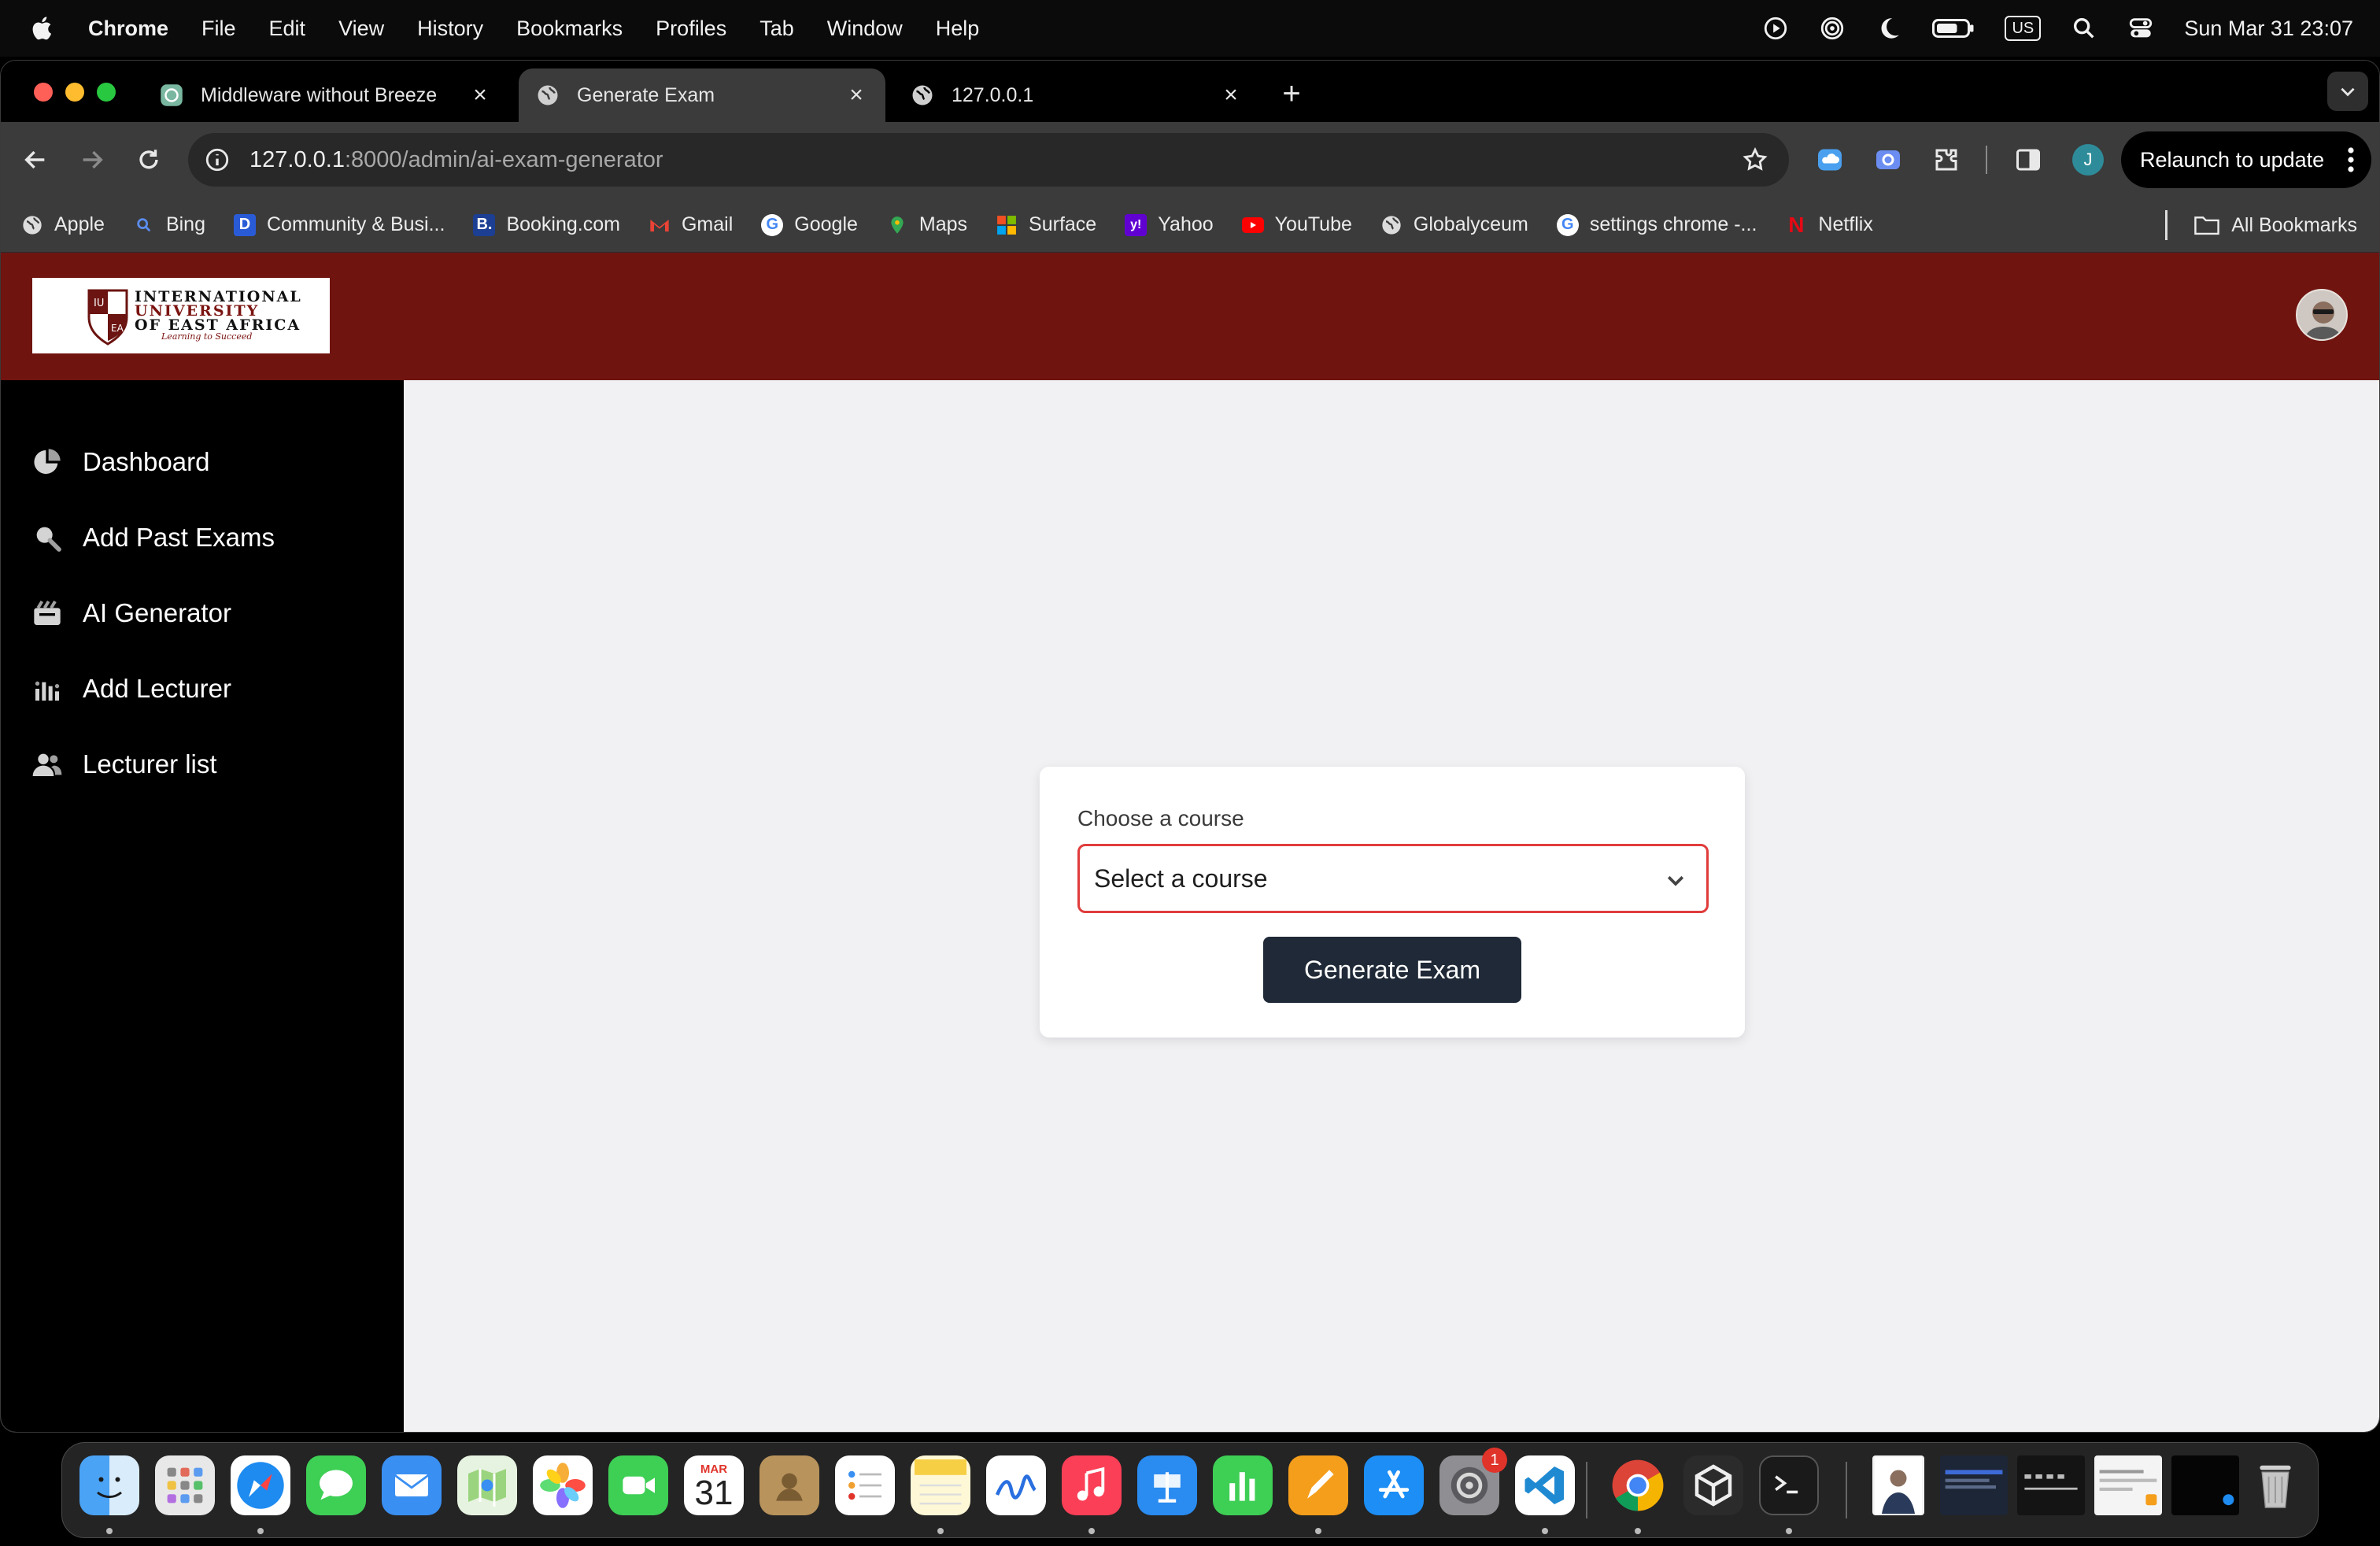 Image resolution: width=2380 pixels, height=1546 pixels. What do you see at coordinates (691, 29) in the screenshot?
I see `menu-profiles: Profiles` at bounding box center [691, 29].